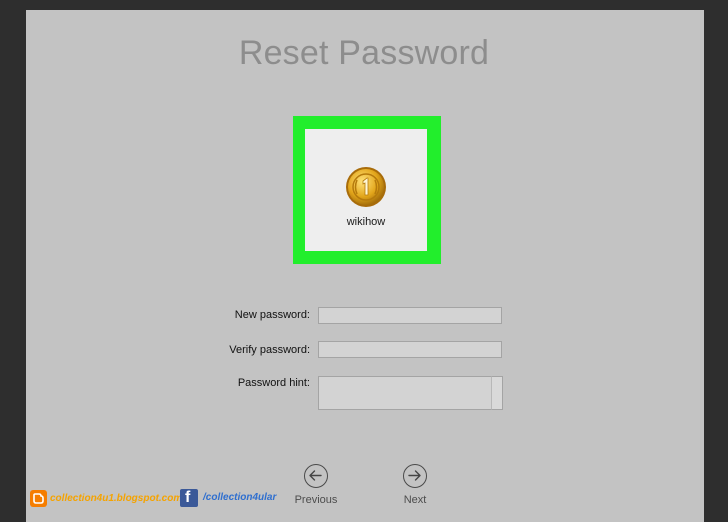 The height and width of the screenshot is (522, 728). Describe the element at coordinates (366, 187) in the screenshot. I see `gold-coin-icon` at that location.